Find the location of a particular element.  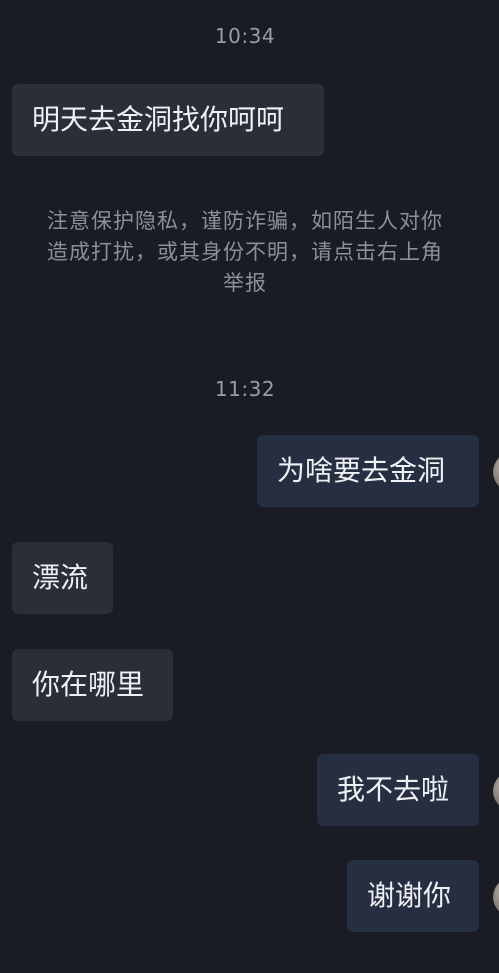

privacy-notice: 注意保护隐私，谨防诈骗，如陌生人对你 造成打扰，或其身份不明，请点击右上角 举报 is located at coordinates (245, 252).